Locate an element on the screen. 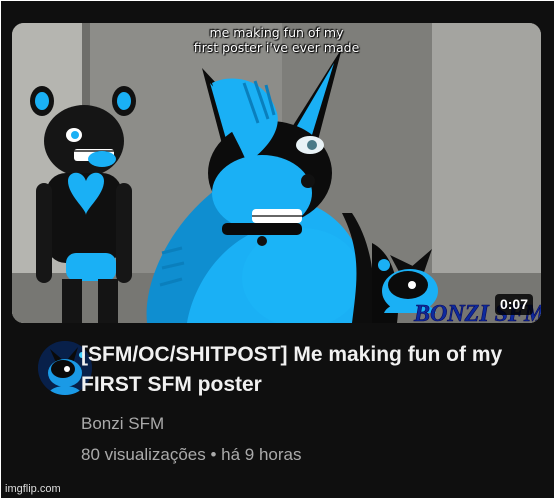 The image size is (555, 499). imgflip-watermark: imgflip.com is located at coordinates (33, 489).